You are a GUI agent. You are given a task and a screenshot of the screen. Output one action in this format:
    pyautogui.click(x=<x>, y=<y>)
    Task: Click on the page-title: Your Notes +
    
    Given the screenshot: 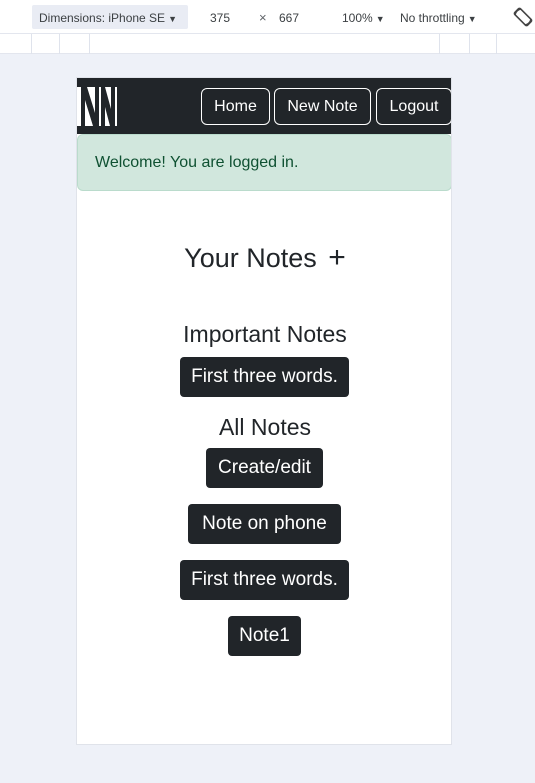 What is the action you would take?
    pyautogui.click(x=264, y=258)
    